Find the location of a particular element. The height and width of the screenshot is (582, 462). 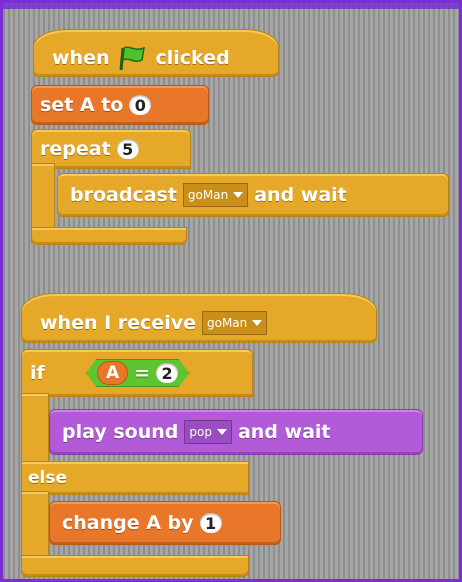

equals-value-input: 2 is located at coordinates (167, 373).